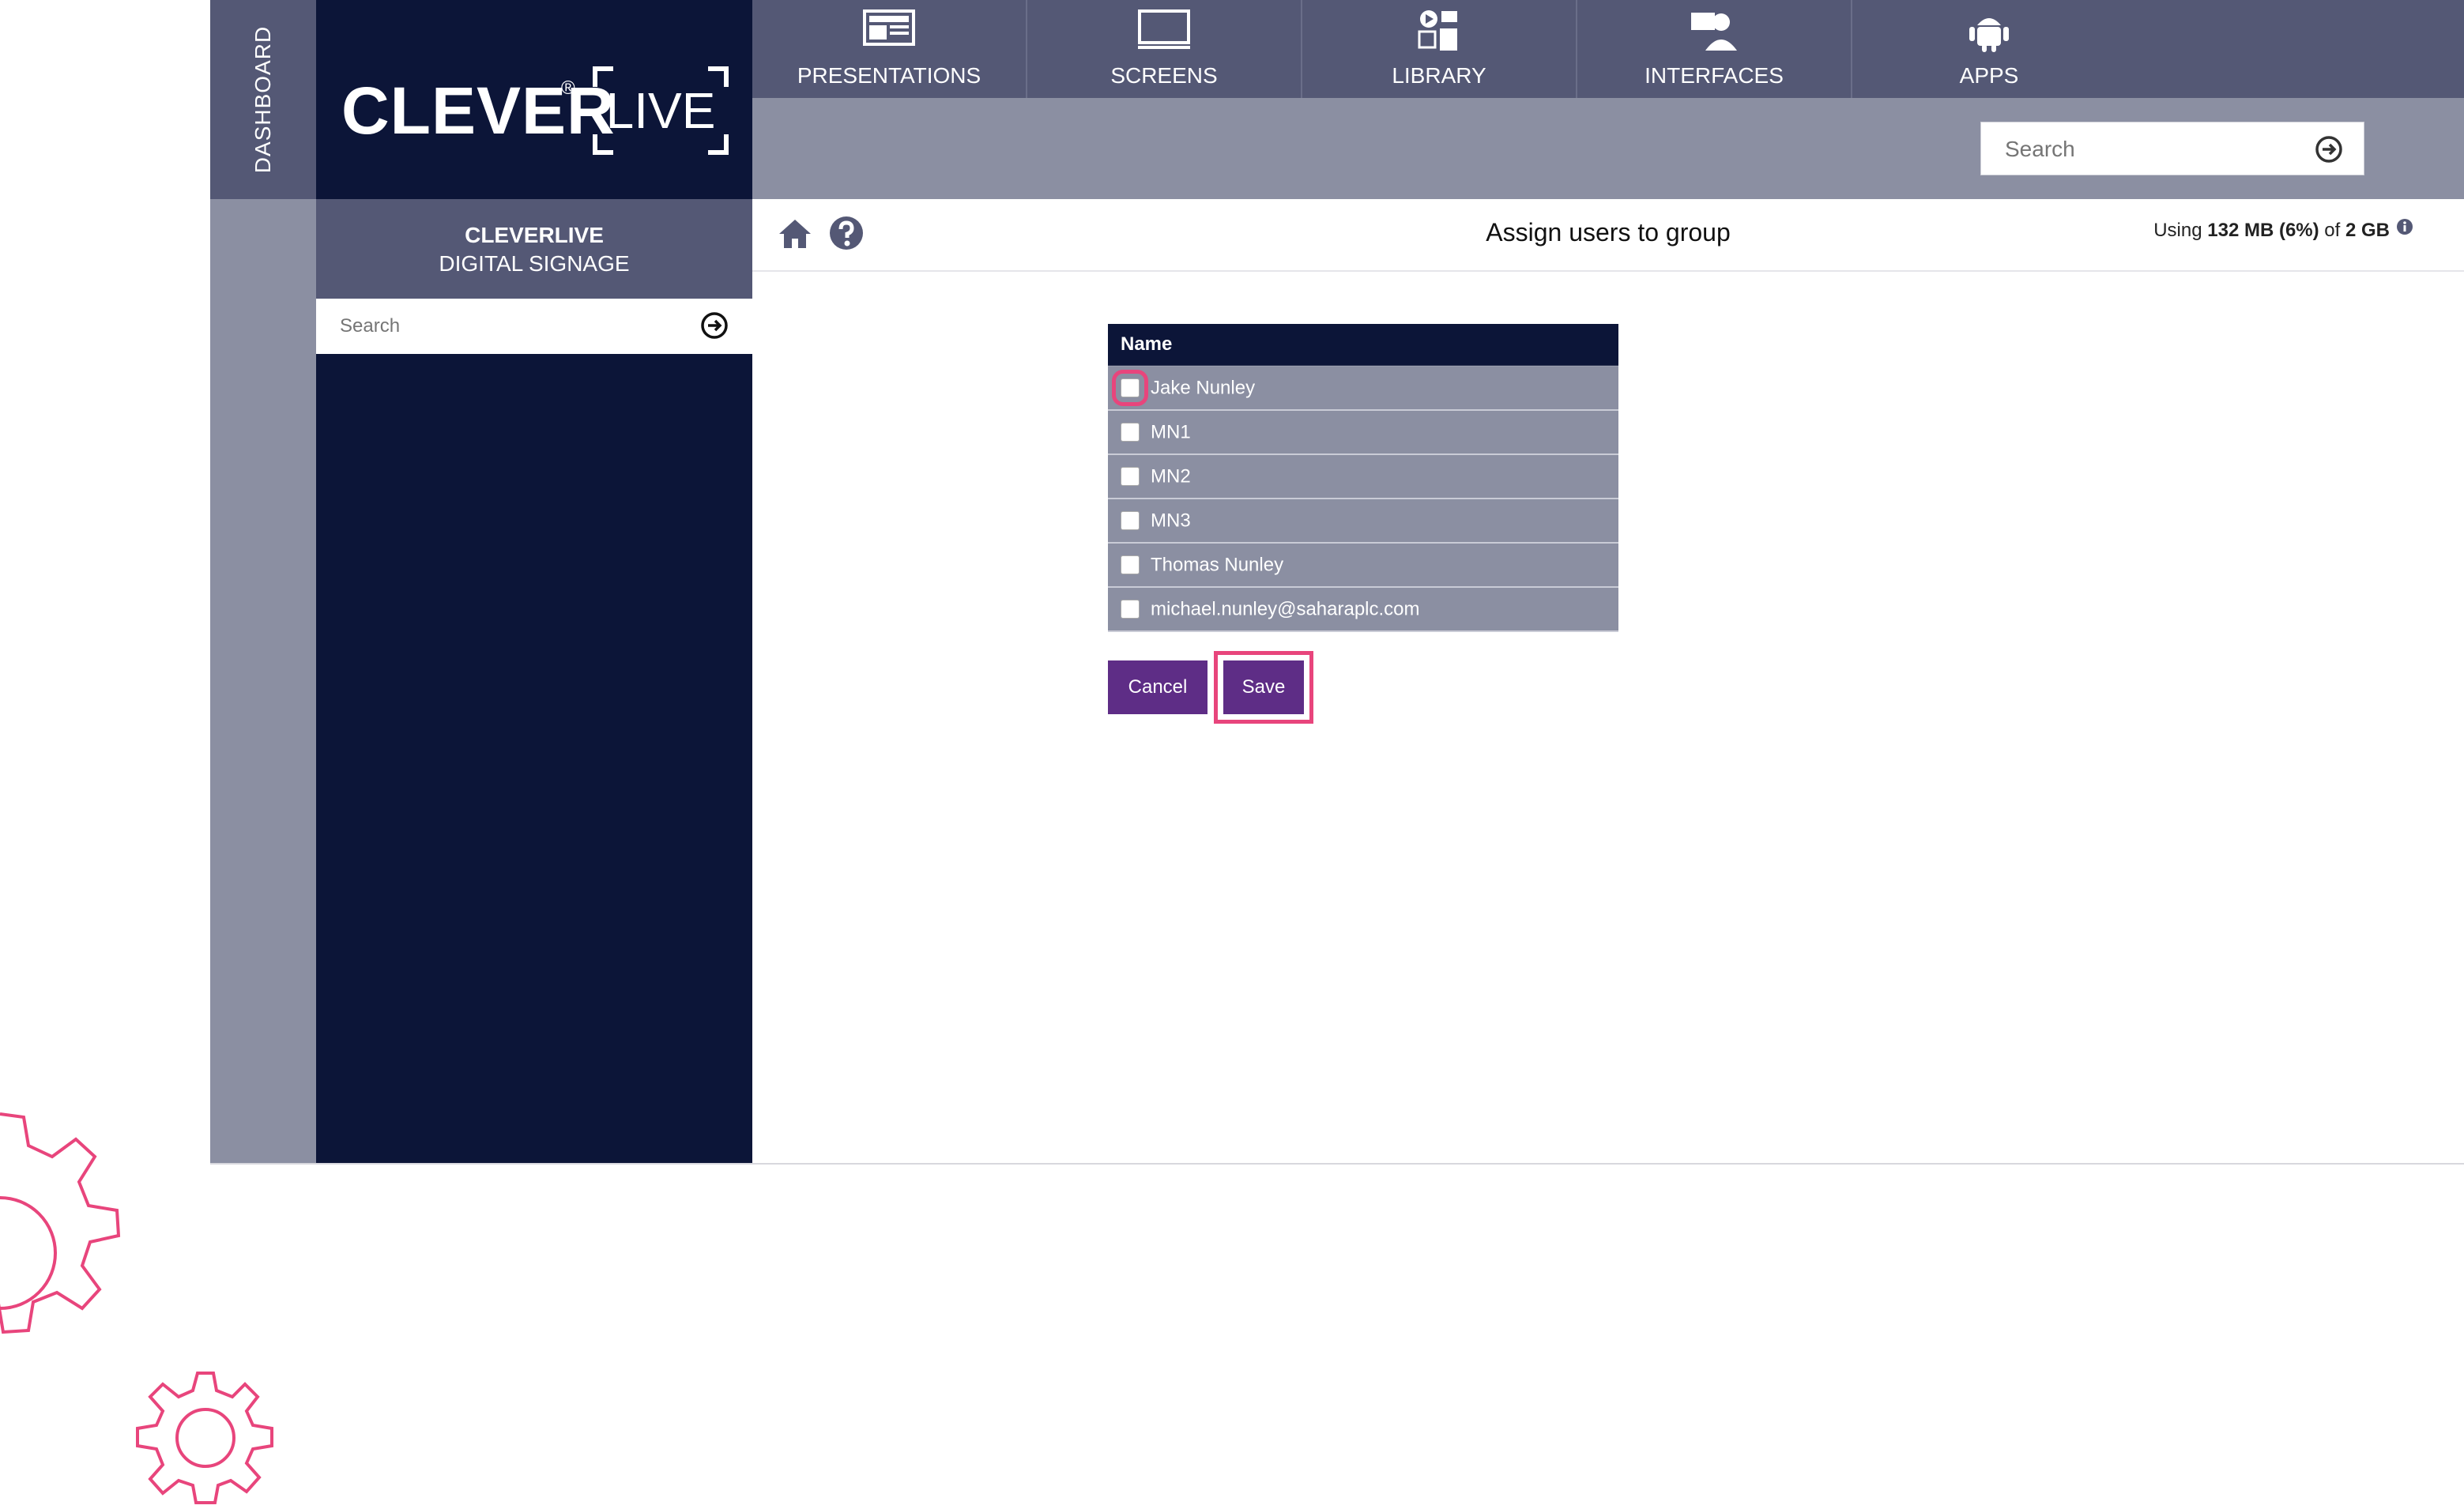 Image resolution: width=2464 pixels, height=1509 pixels. Describe the element at coordinates (1171, 432) in the screenshot. I see `user-name: MN1` at that location.